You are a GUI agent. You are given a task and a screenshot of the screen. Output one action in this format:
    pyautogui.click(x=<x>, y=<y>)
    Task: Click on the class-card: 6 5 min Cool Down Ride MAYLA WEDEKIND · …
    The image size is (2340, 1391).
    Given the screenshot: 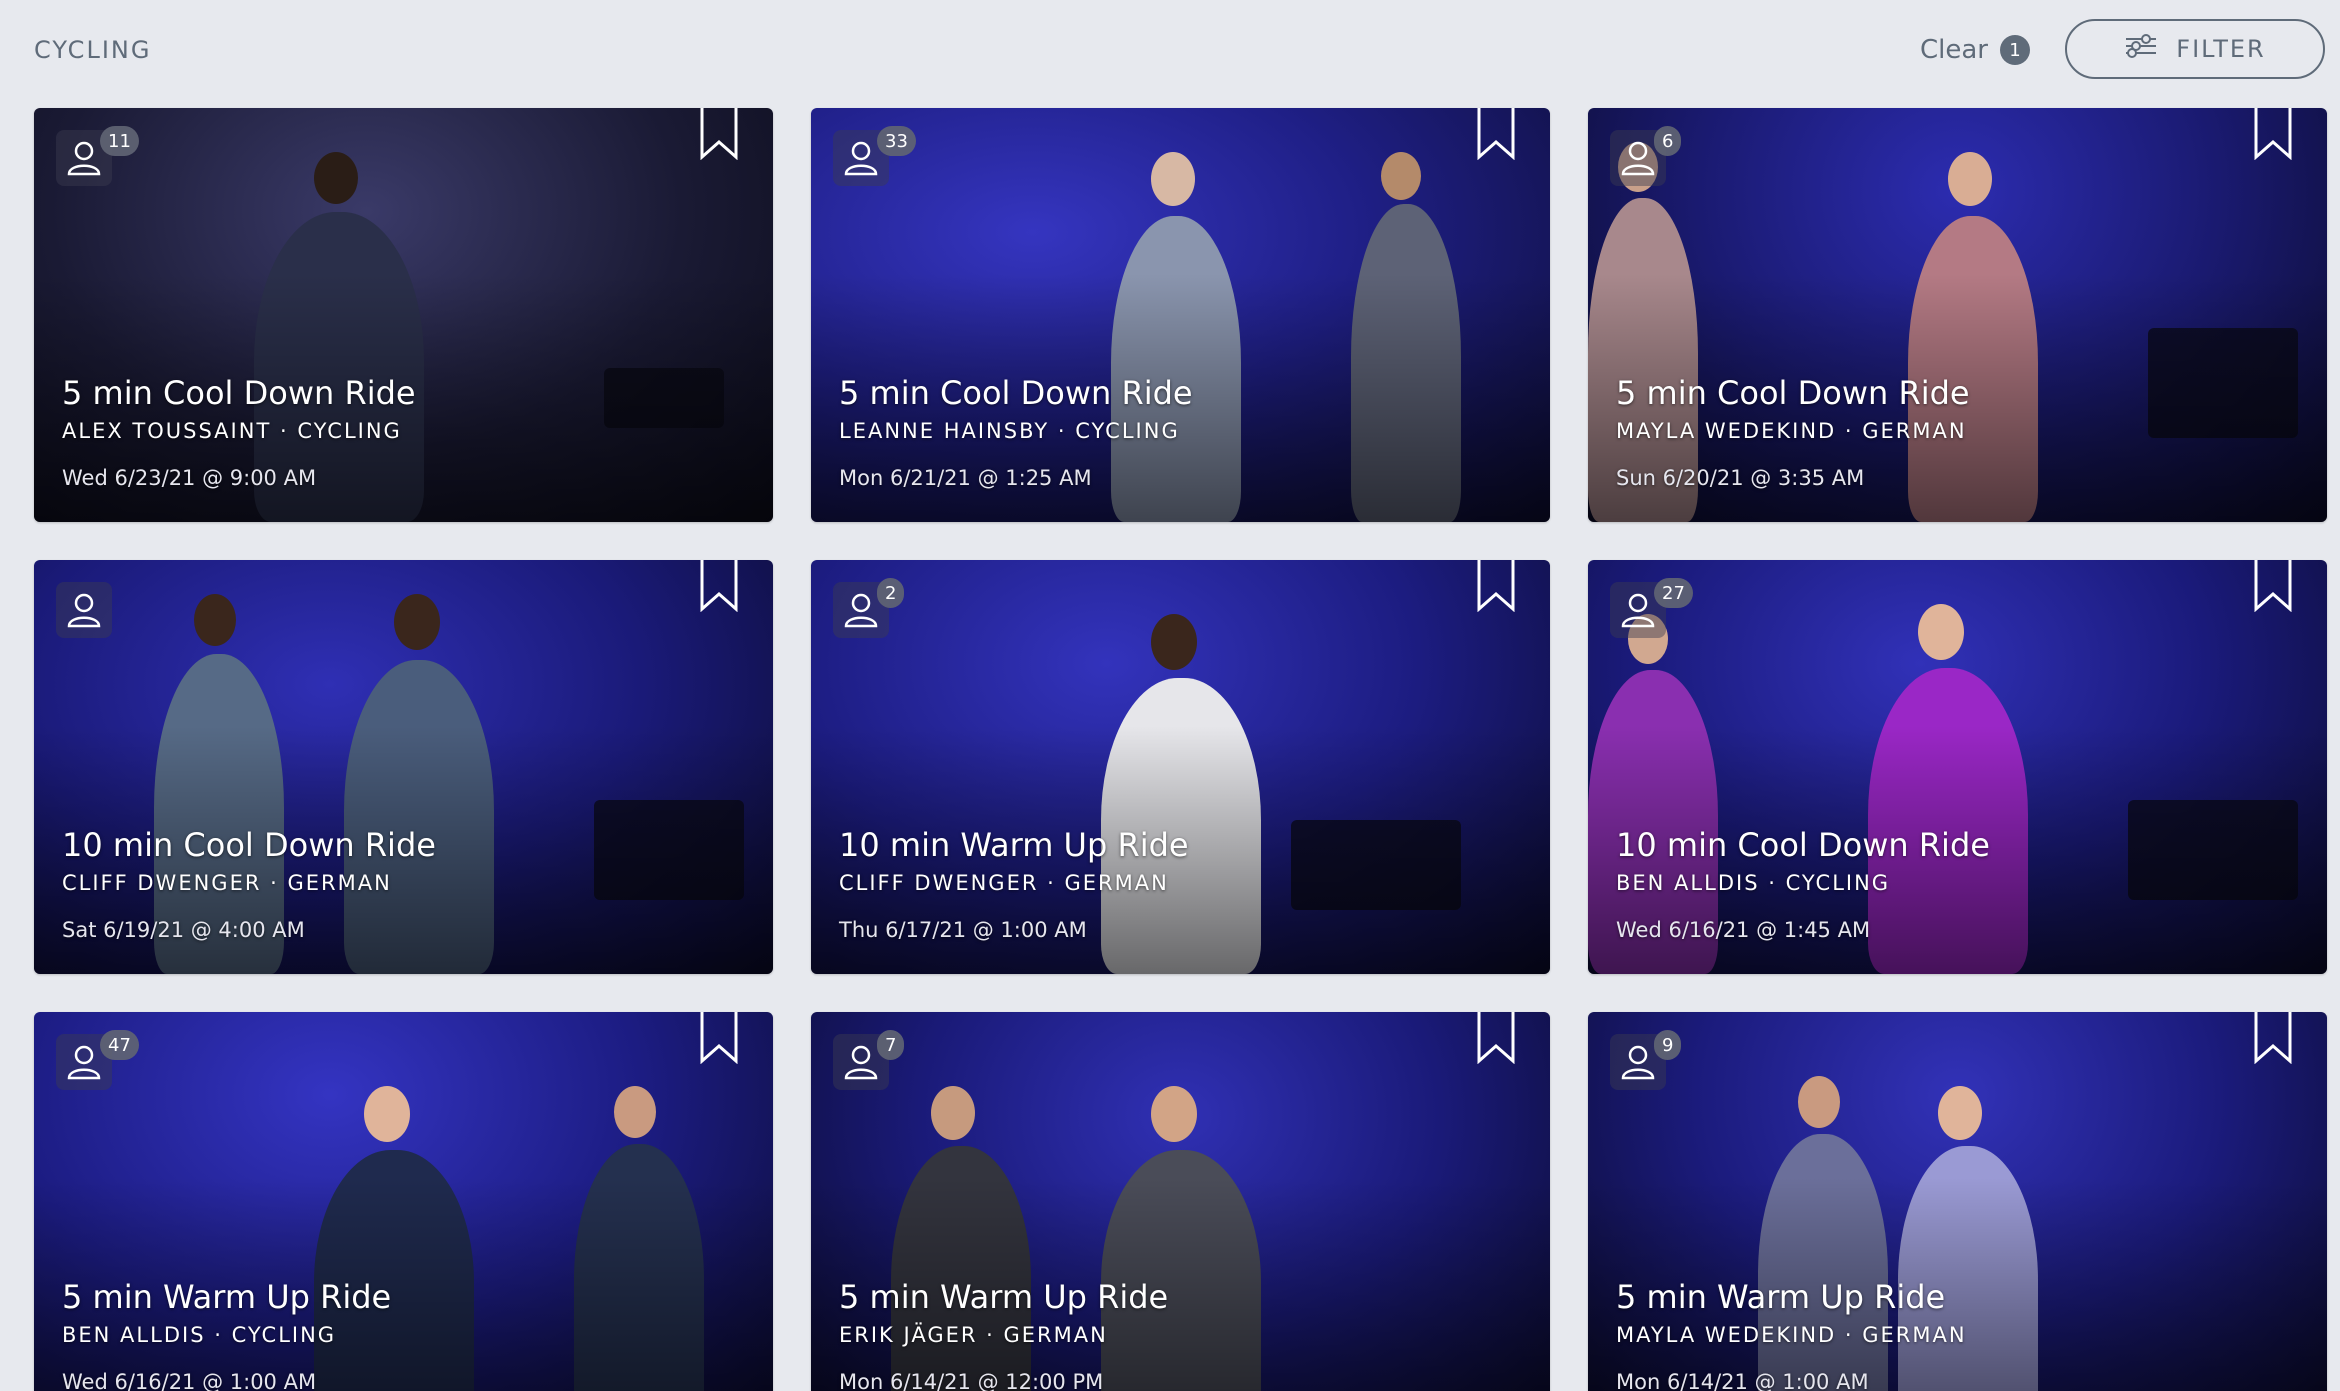 What is the action you would take?
    pyautogui.click(x=1957, y=315)
    